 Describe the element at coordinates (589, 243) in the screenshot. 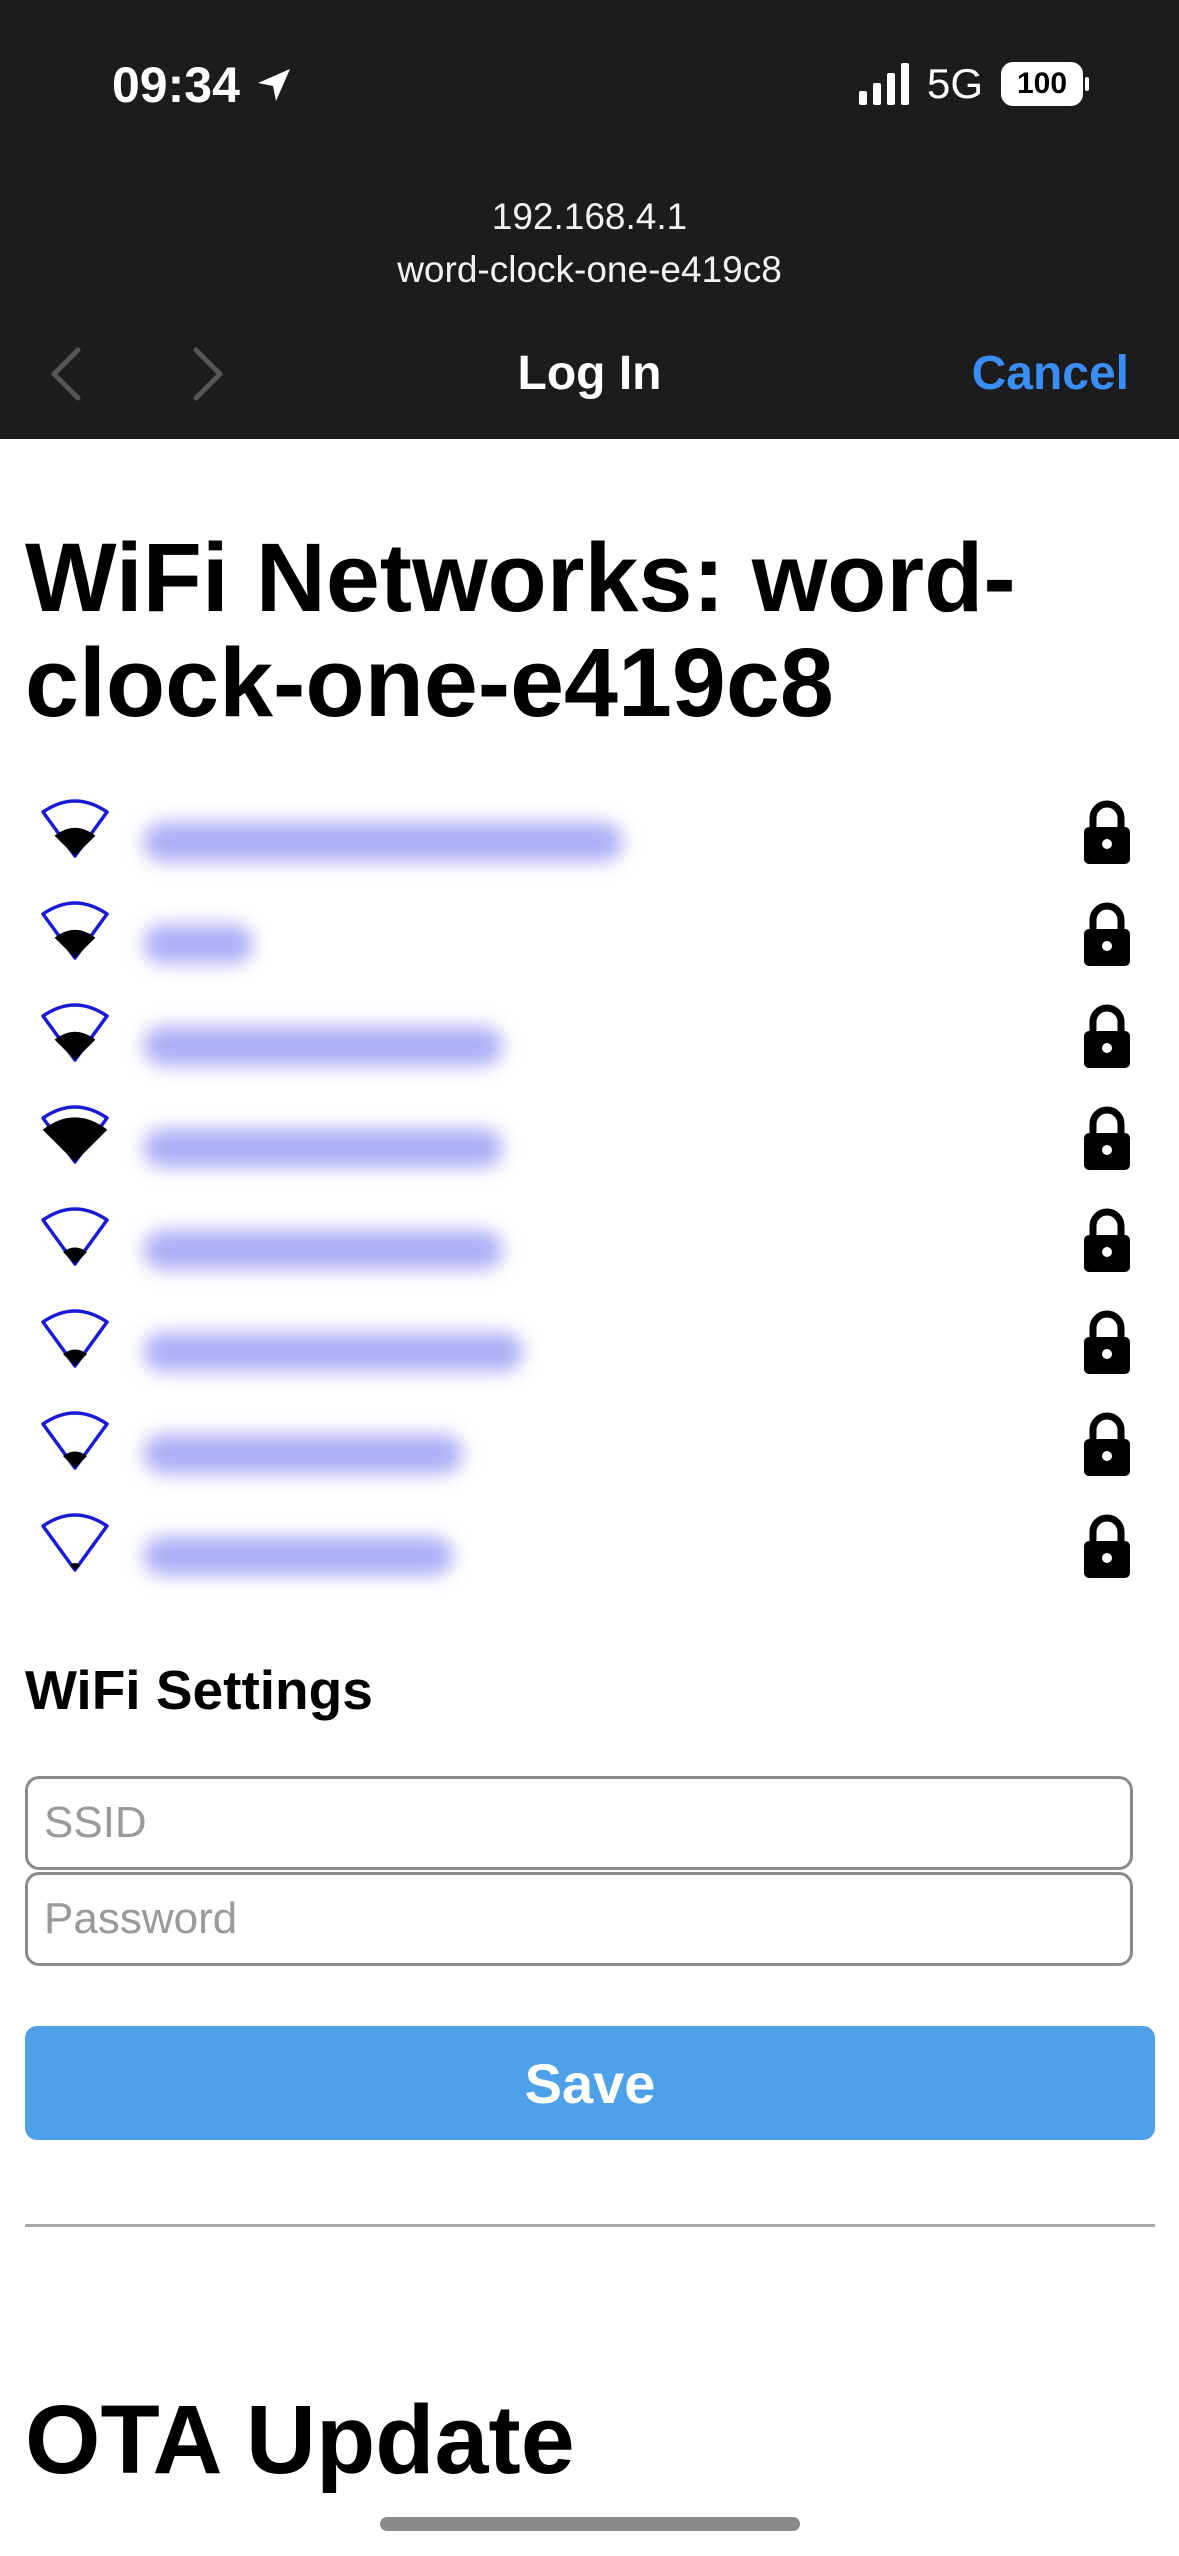

I see `url-display: 192.168.4.1 word-clock-one-e419c8` at that location.